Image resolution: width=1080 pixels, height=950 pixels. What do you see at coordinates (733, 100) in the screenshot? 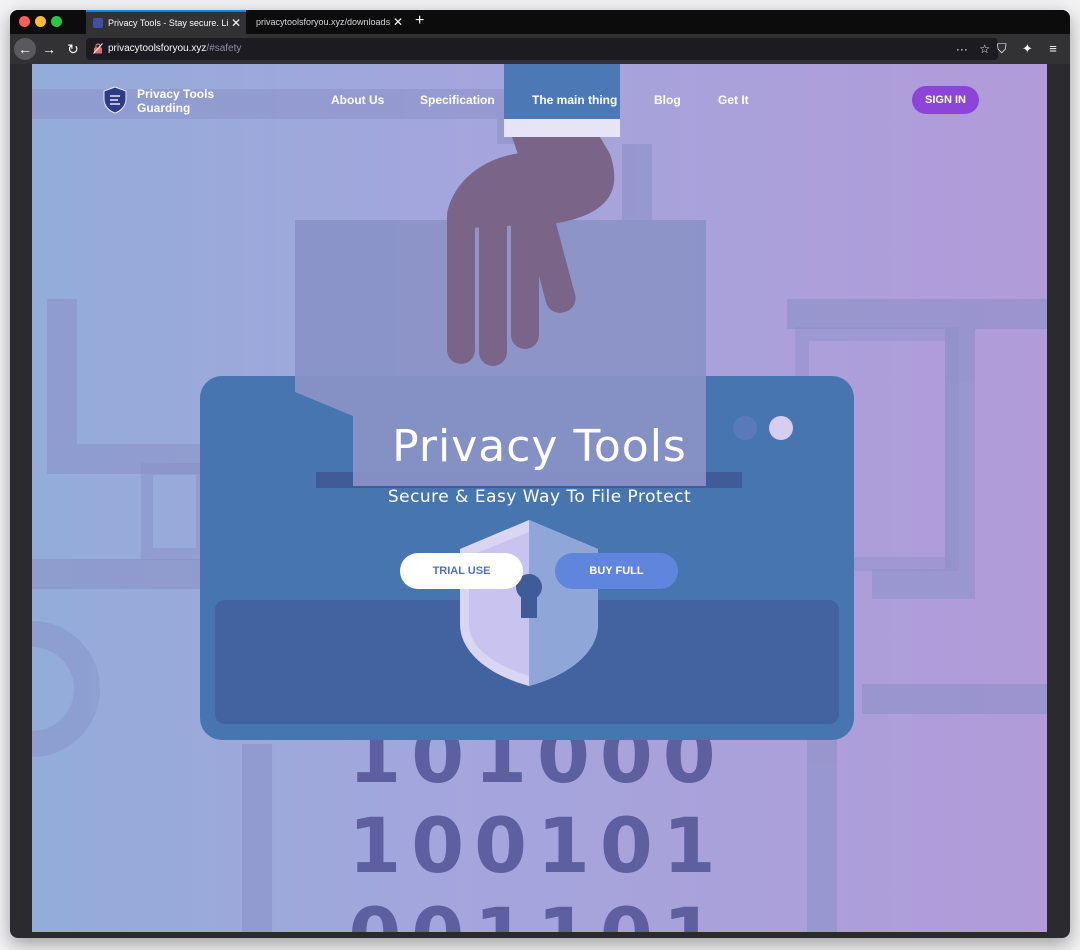
I see `nav-get-it: Get It` at bounding box center [733, 100].